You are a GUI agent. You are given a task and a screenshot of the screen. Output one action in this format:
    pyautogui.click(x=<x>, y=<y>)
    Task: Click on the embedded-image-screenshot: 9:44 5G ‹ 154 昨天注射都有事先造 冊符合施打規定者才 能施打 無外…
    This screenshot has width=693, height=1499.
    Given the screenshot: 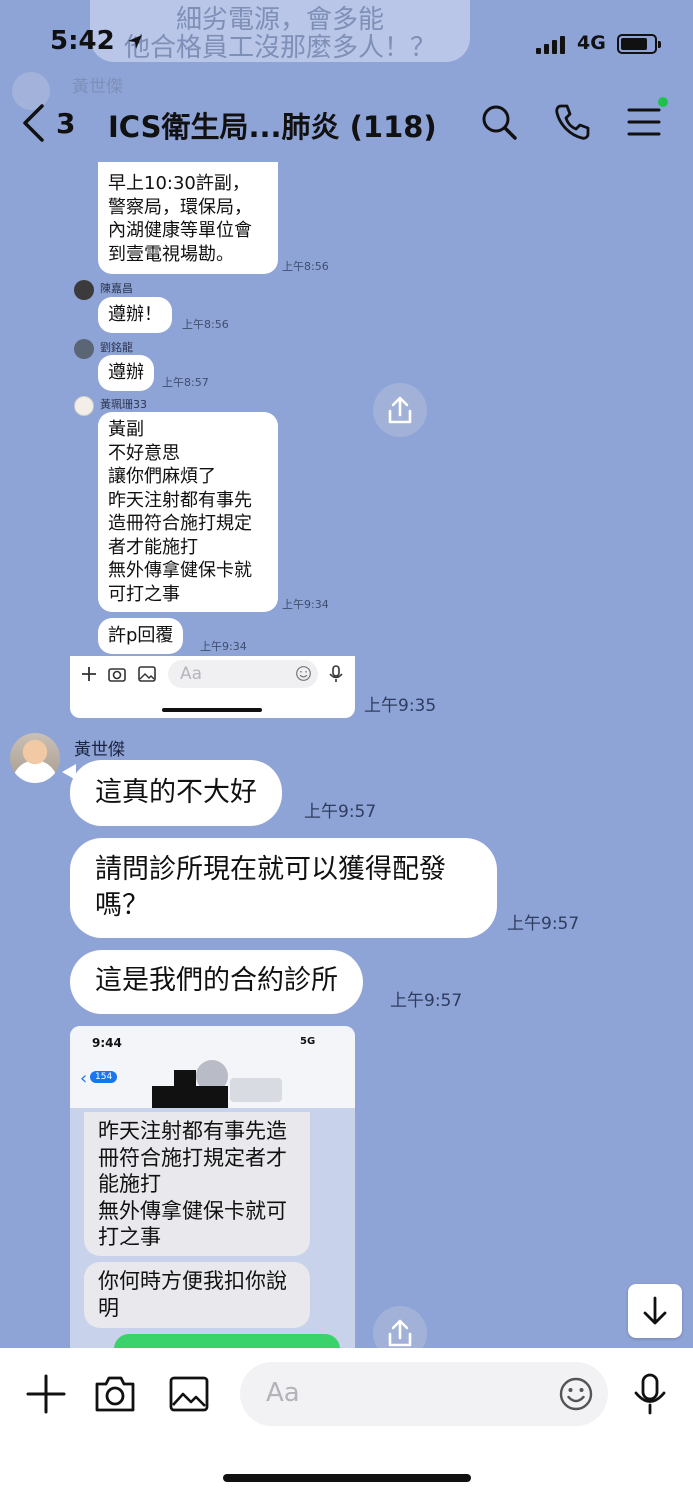 What is the action you would take?
    pyautogui.click(x=212, y=1187)
    